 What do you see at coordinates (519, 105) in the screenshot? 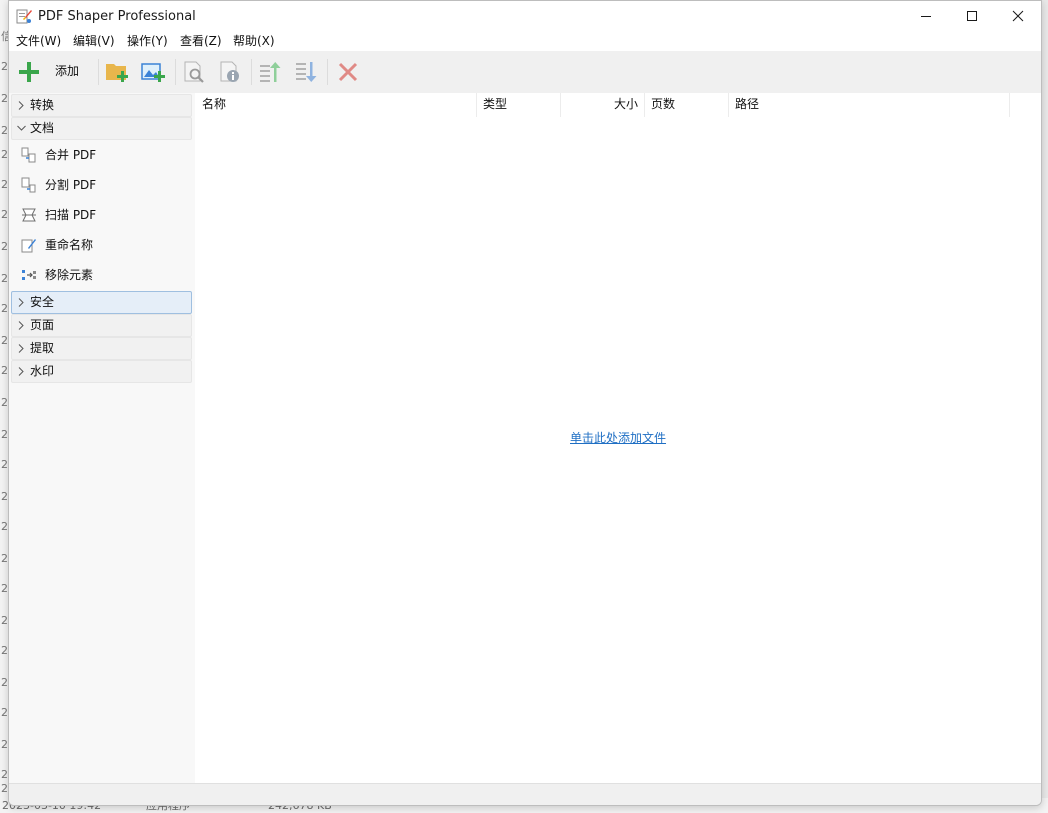
I see `column-header-type: 类型` at bounding box center [519, 105].